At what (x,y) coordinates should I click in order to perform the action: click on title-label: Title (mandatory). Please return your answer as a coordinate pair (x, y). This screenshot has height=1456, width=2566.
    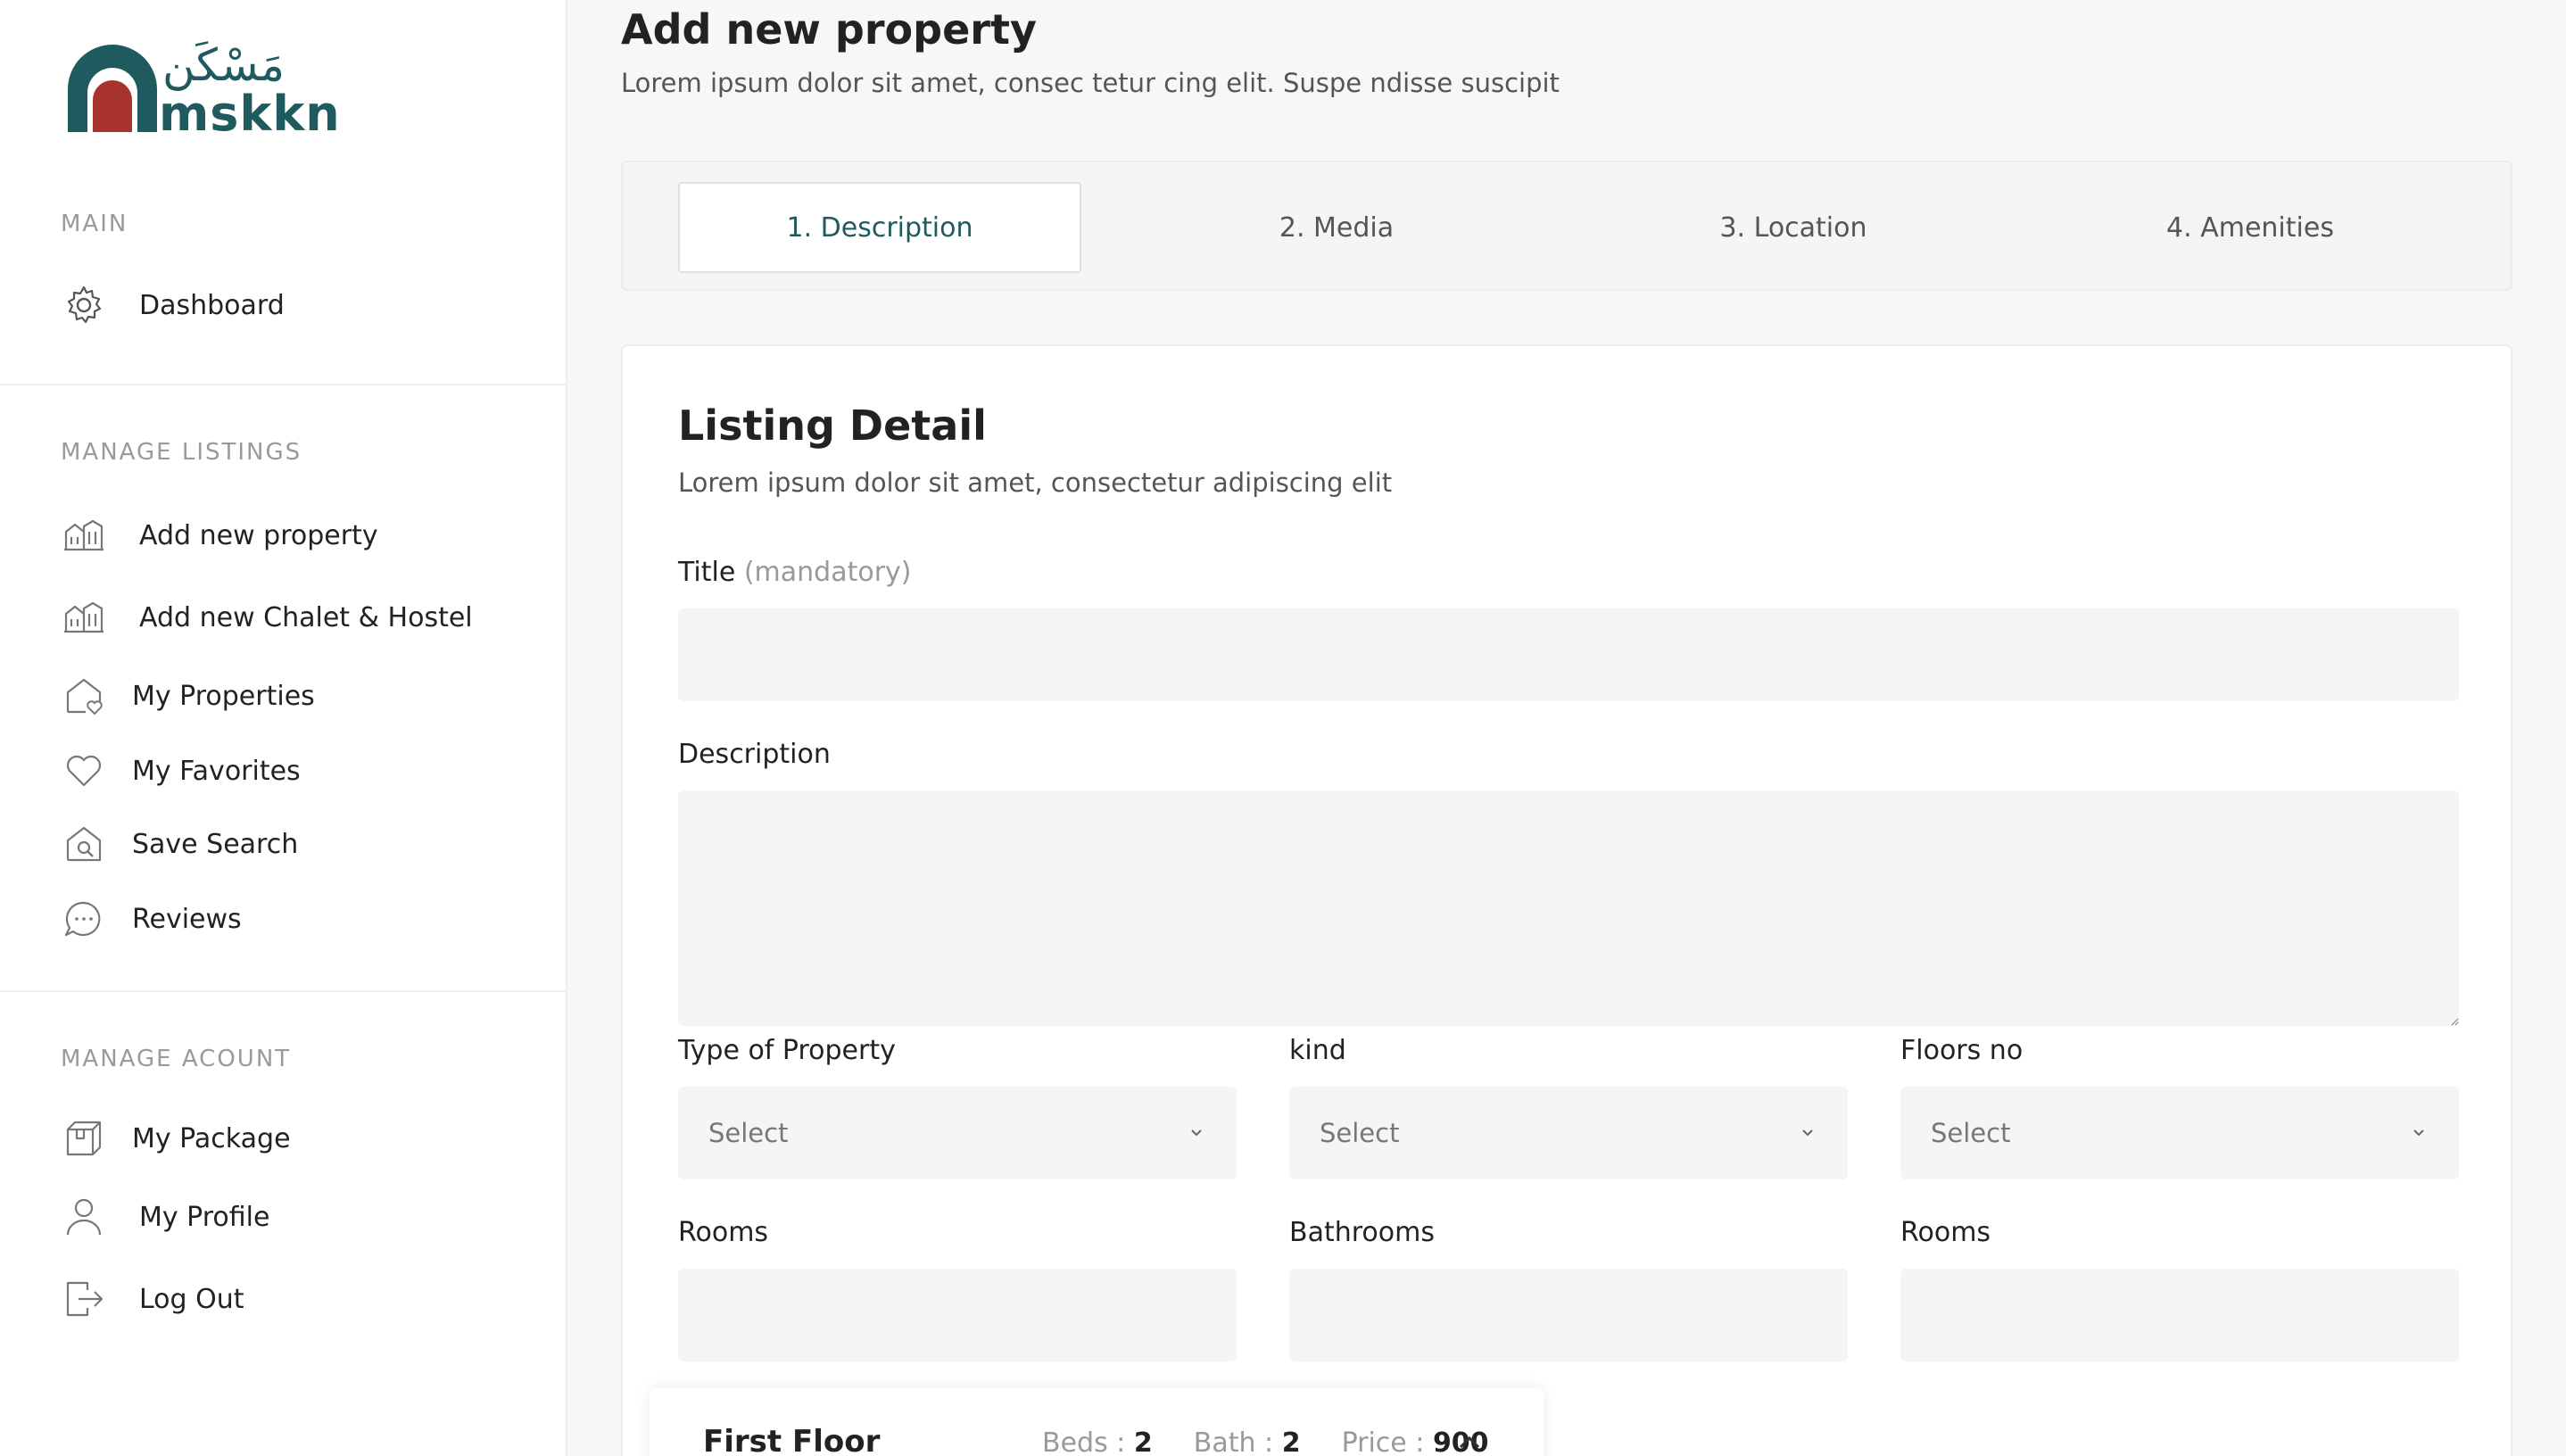
    Looking at the image, I should click on (795, 572).